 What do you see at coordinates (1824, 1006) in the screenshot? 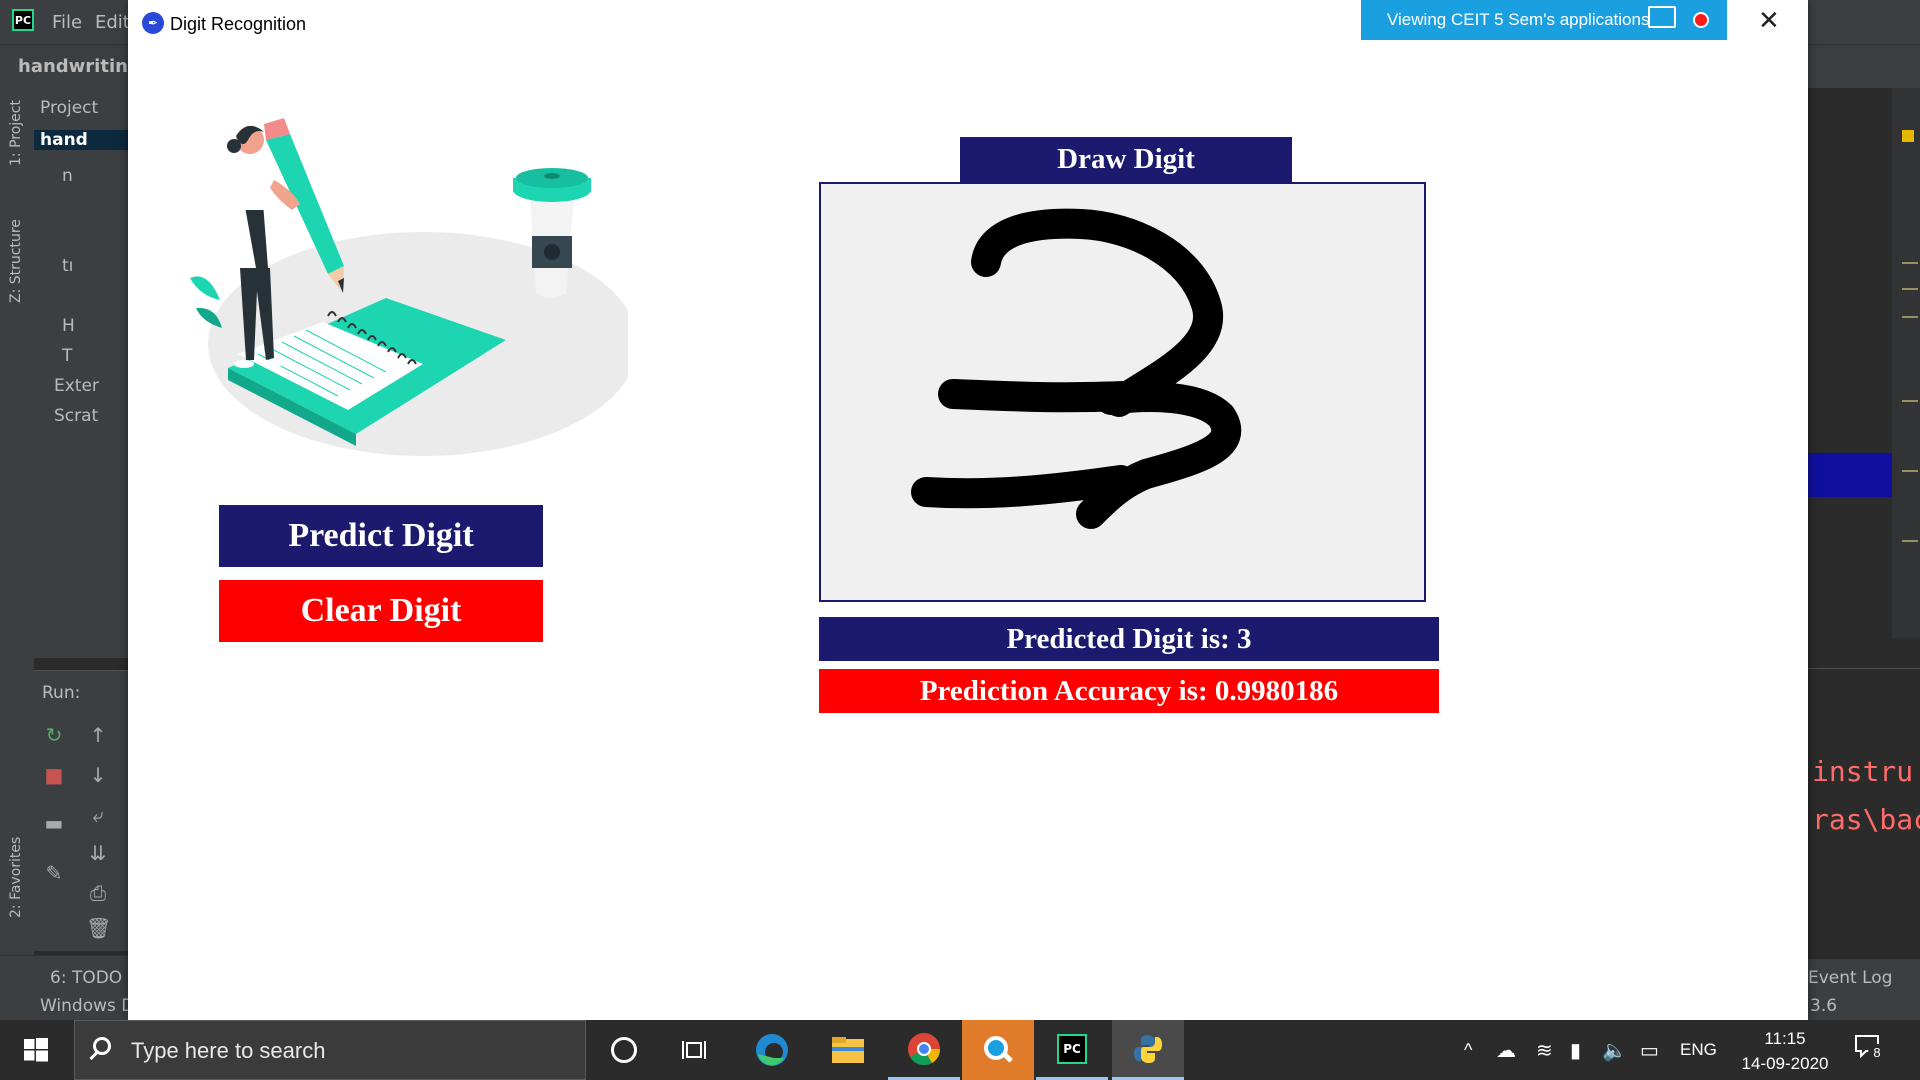
I see `python-version: 3.6` at bounding box center [1824, 1006].